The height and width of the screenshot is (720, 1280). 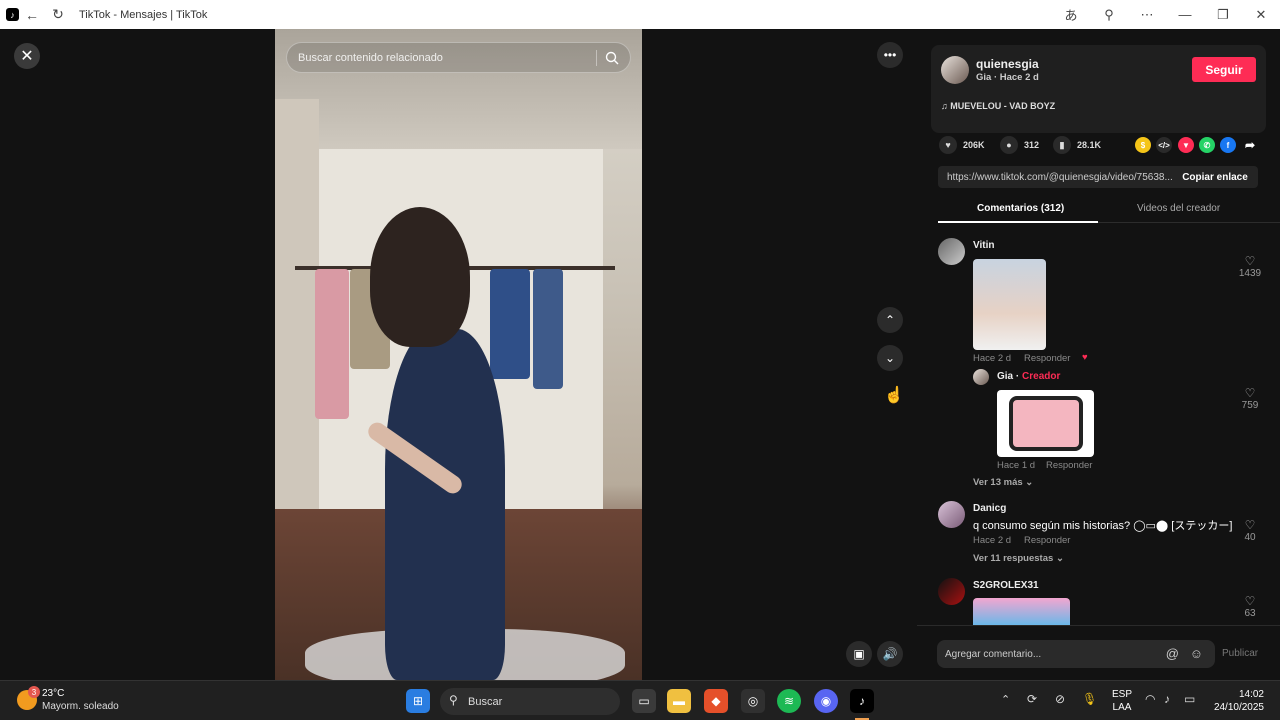 What do you see at coordinates (826, 701) in the screenshot?
I see `discord-icon: ◉` at bounding box center [826, 701].